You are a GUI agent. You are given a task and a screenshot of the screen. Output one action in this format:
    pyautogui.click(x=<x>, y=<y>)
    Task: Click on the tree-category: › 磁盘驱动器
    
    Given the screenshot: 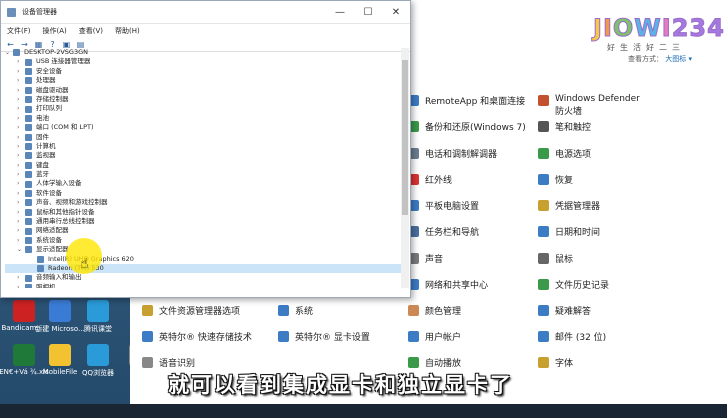 What is the action you would take?
    pyautogui.click(x=203, y=90)
    